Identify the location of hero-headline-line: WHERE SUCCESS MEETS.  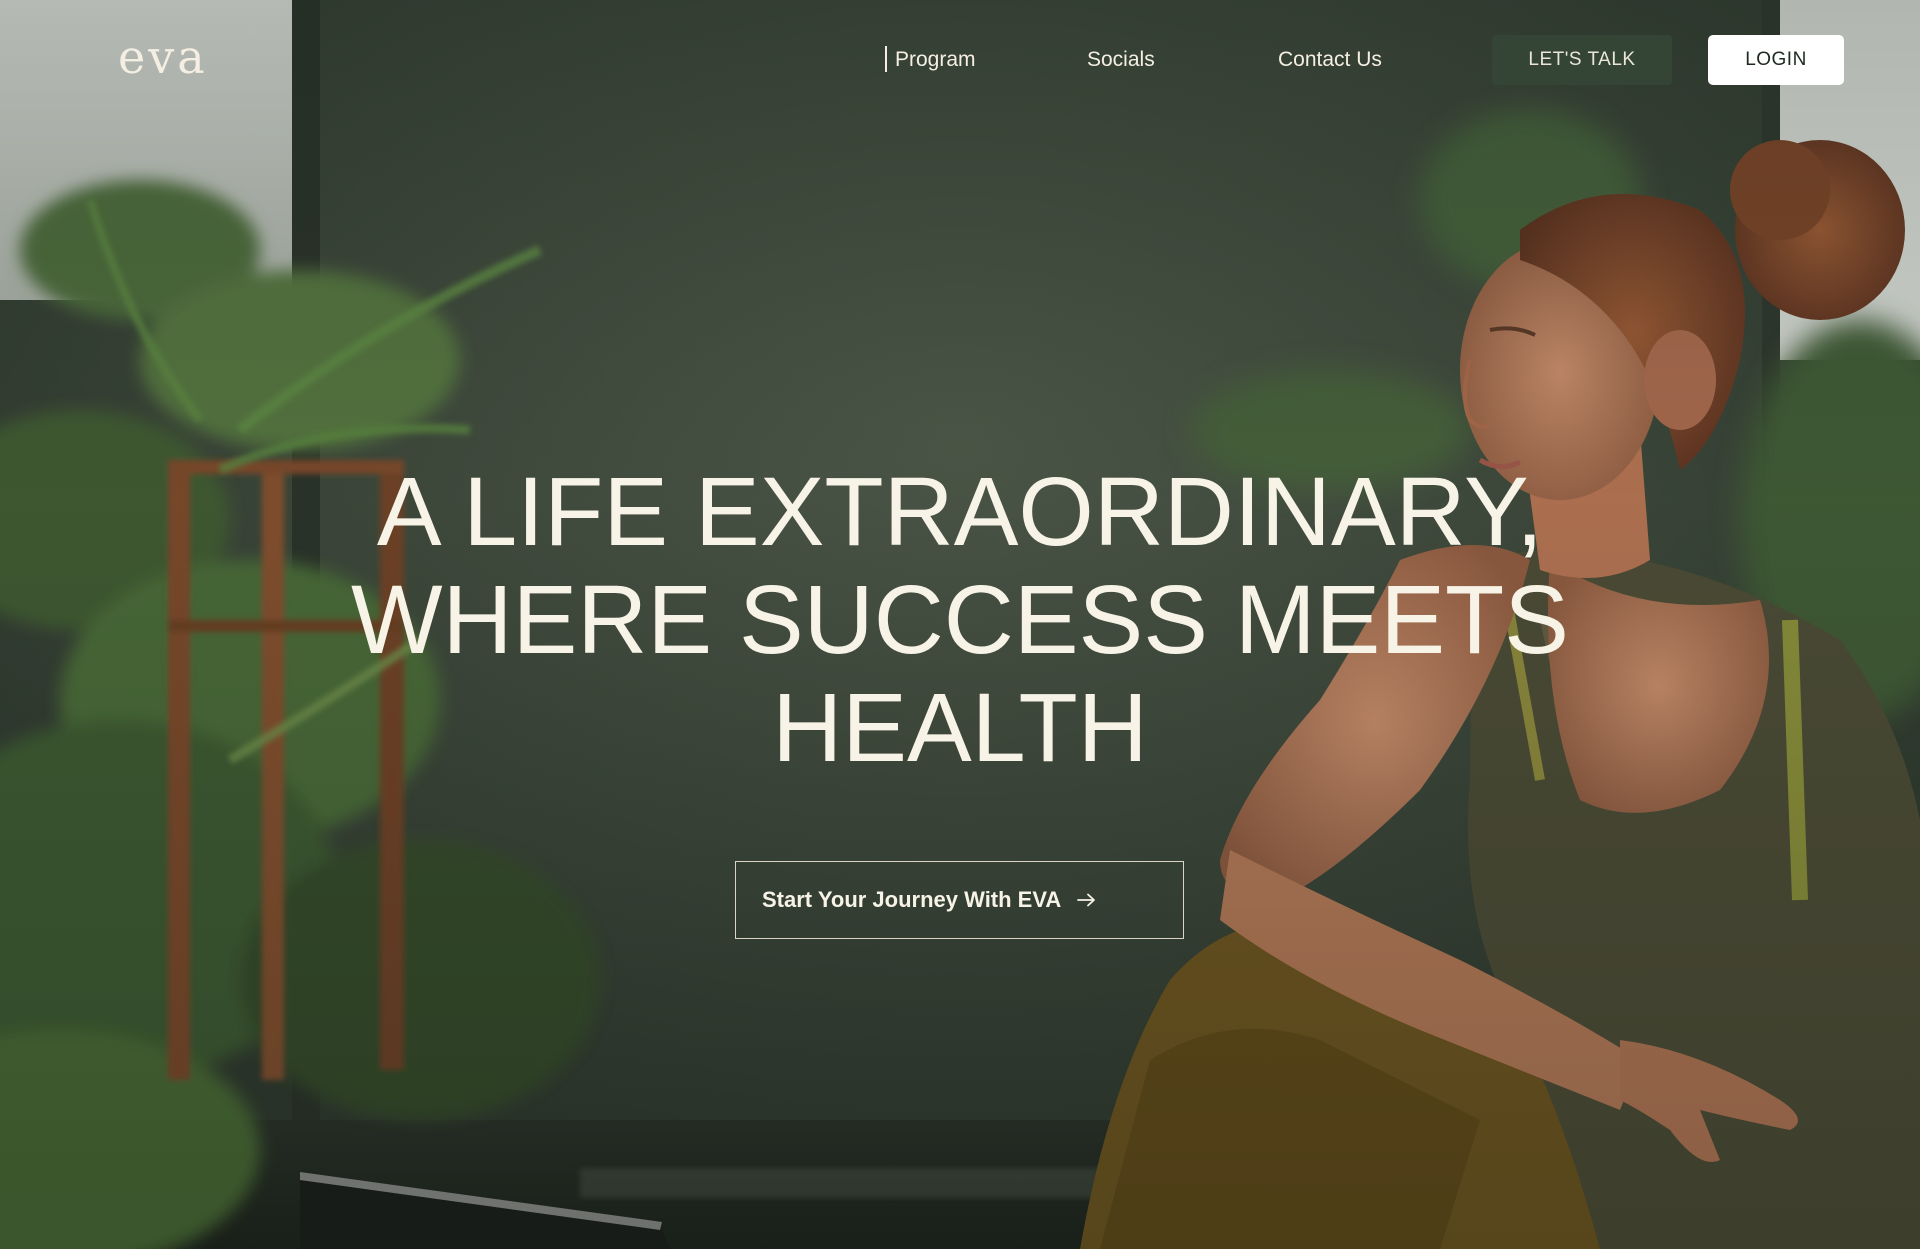
(960, 619).